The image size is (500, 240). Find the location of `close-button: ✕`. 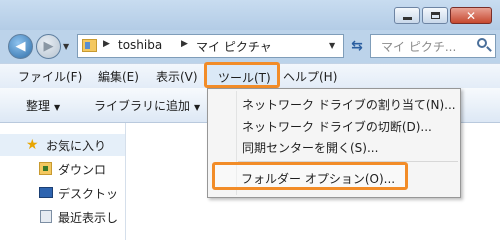

close-button: ✕ is located at coordinates (471, 15).